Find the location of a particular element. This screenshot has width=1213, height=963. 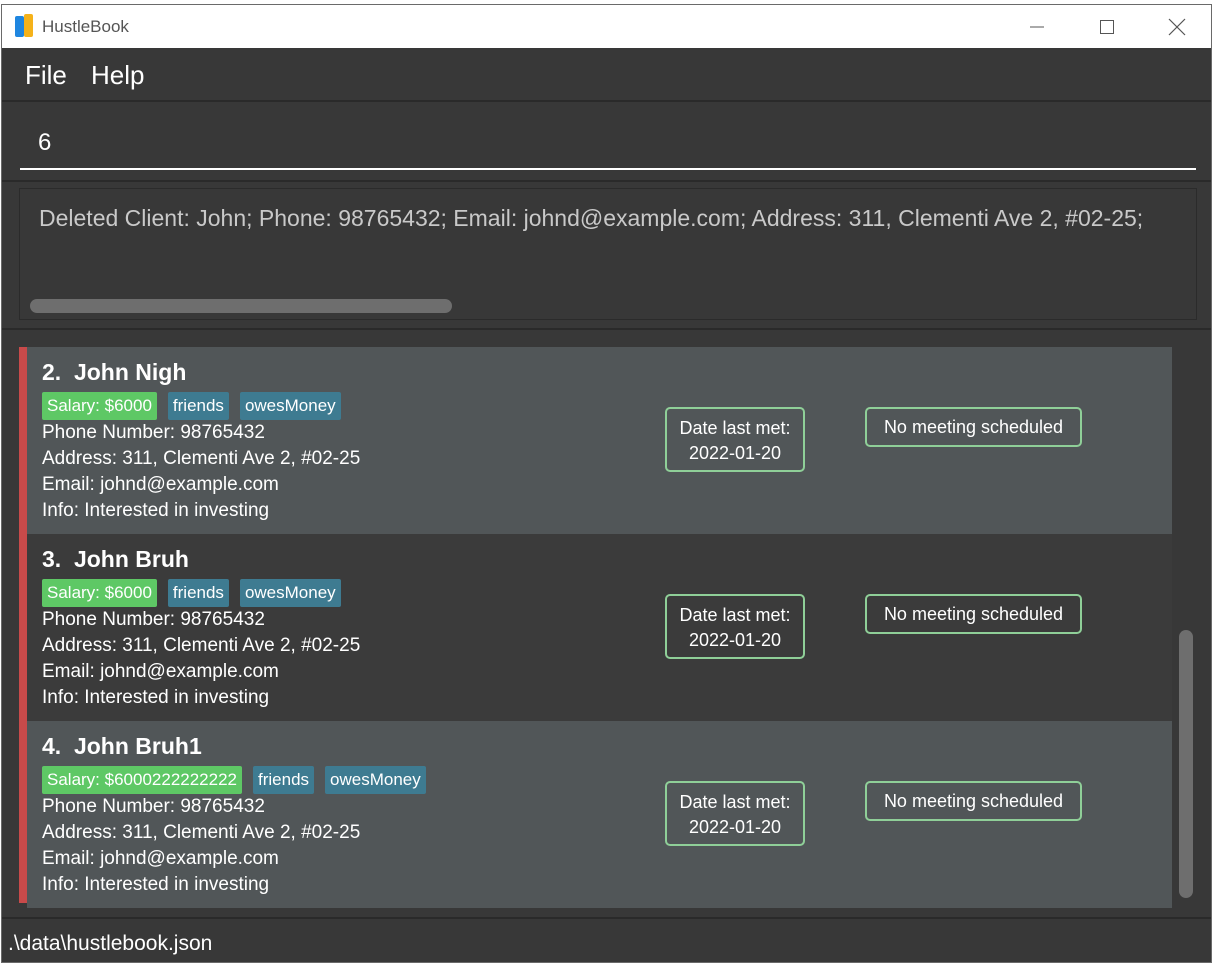

menu-help: Help is located at coordinates (117, 75).